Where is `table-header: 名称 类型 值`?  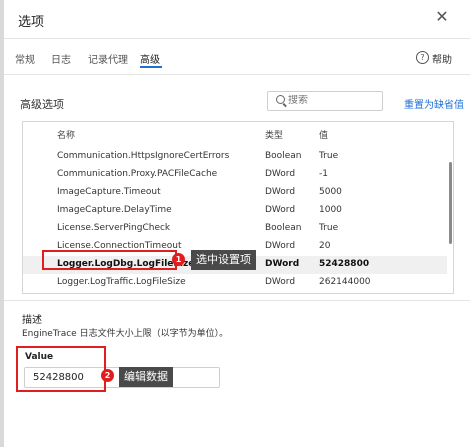 table-header: 名称 类型 值 is located at coordinates (238, 133).